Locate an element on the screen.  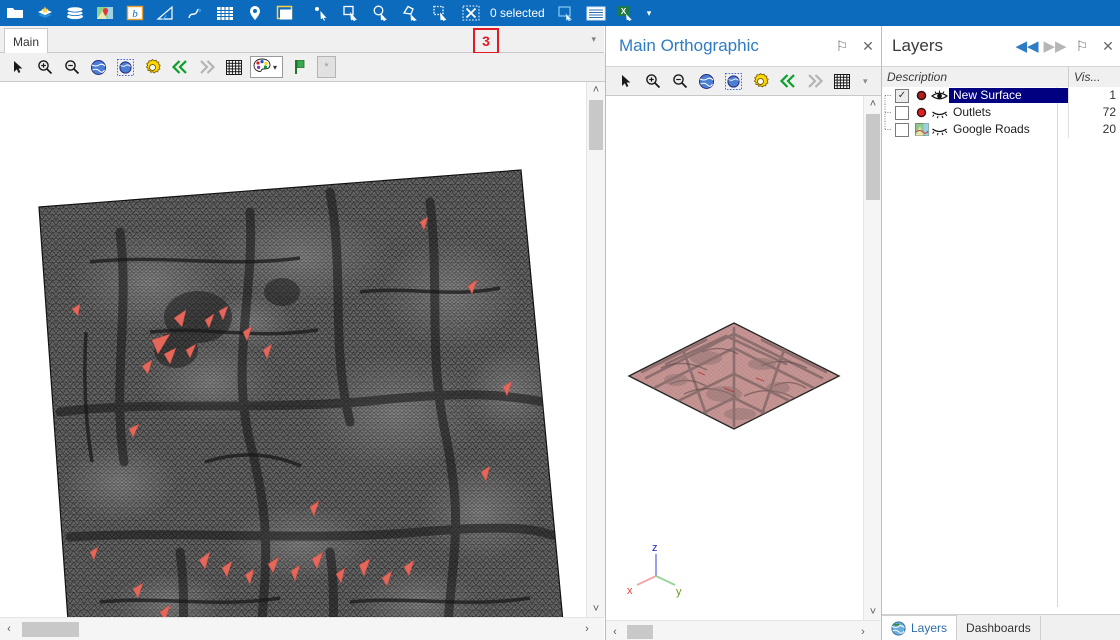
layer-visible-count: 72 is located at coordinates (1094, 112).